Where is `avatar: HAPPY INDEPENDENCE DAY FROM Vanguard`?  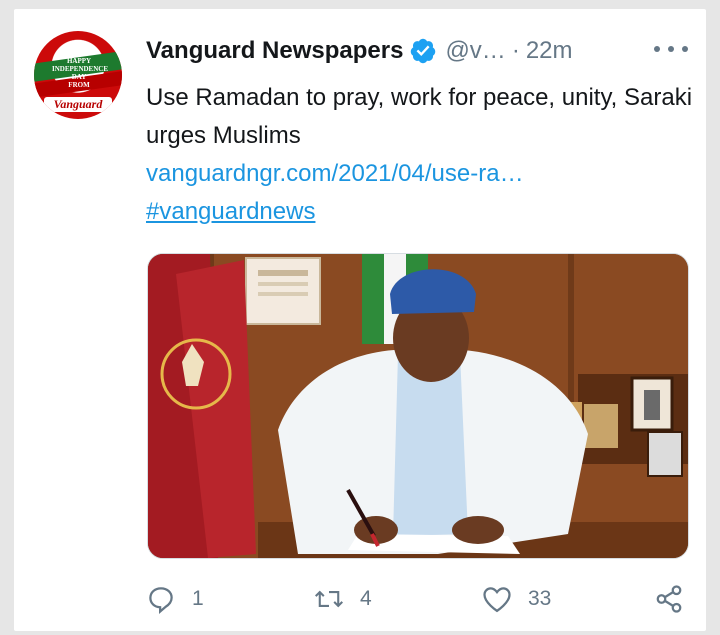 avatar: HAPPY INDEPENDENCE DAY FROM Vanguard is located at coordinates (78, 75).